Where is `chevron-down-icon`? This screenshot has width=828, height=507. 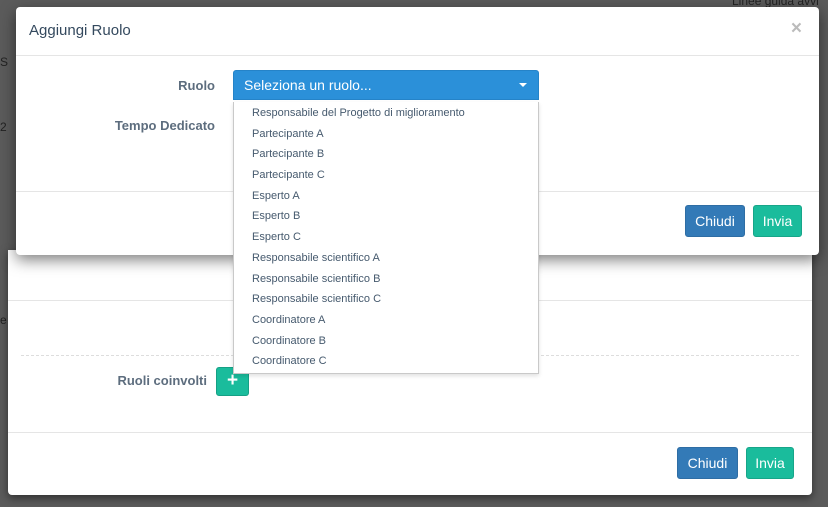 chevron-down-icon is located at coordinates (523, 85).